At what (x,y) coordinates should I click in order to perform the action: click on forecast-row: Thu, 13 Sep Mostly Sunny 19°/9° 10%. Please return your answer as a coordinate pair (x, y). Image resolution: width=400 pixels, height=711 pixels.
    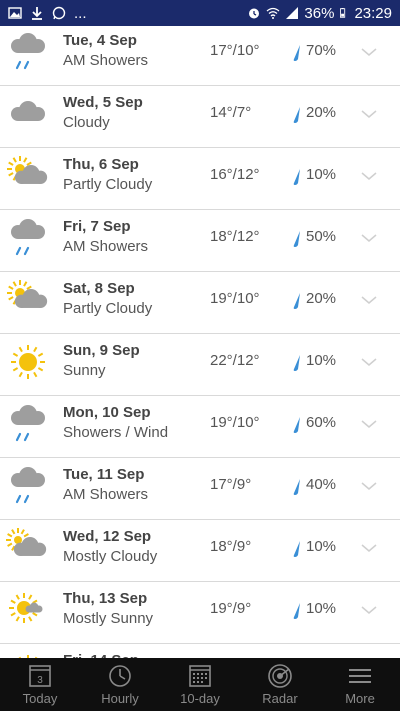
    Looking at the image, I should click on (200, 613).